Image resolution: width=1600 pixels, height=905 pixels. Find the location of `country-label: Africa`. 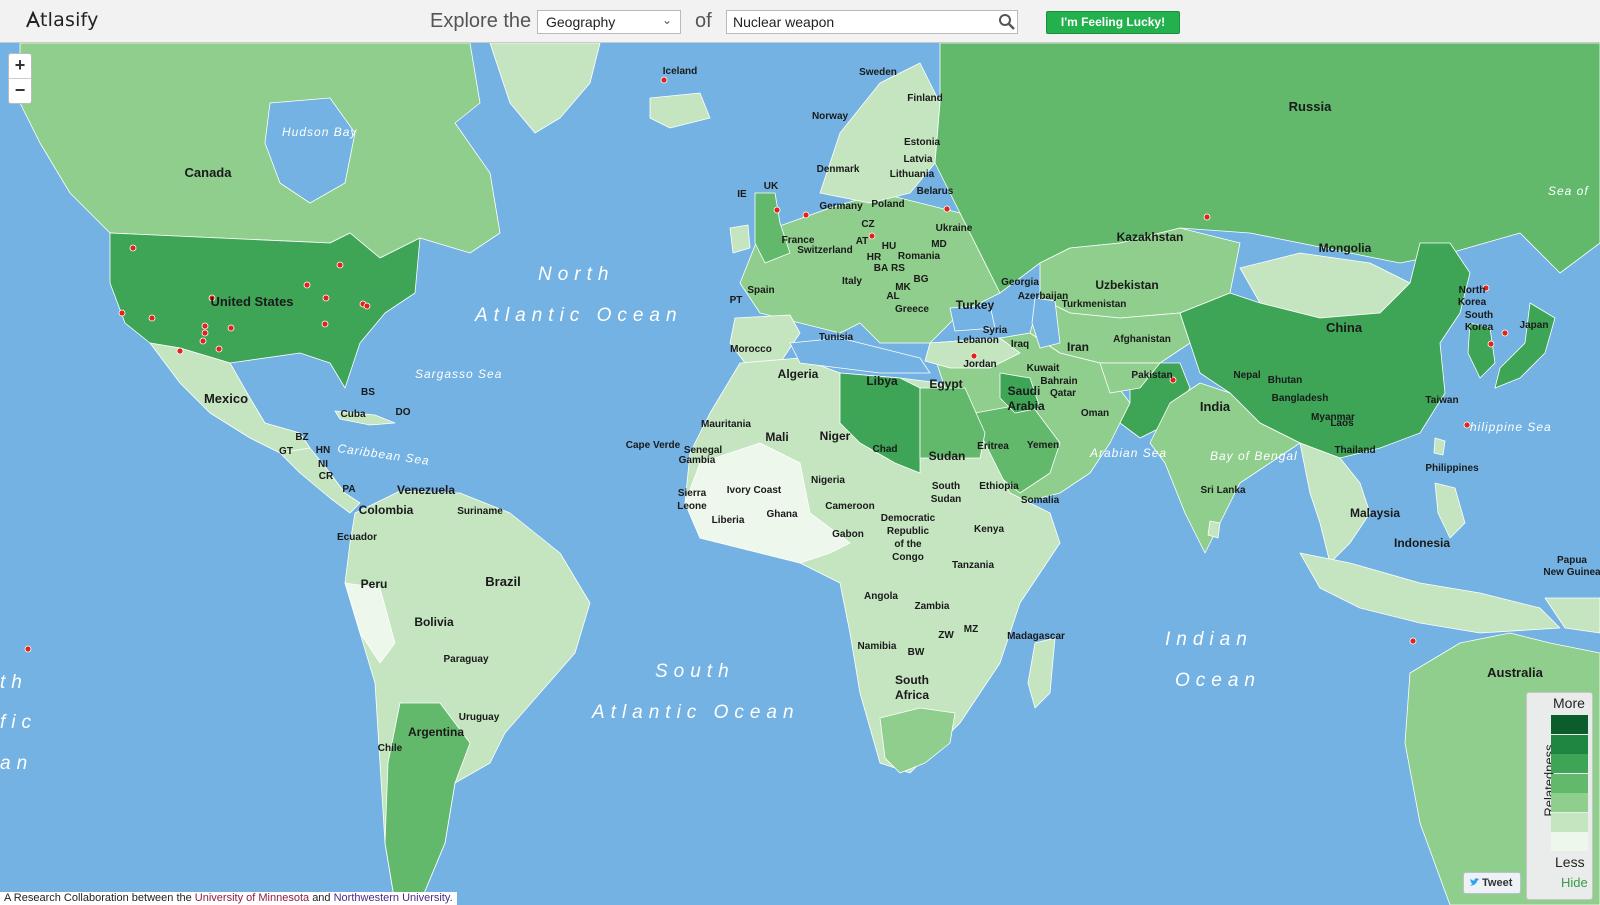

country-label: Africa is located at coordinates (912, 695).